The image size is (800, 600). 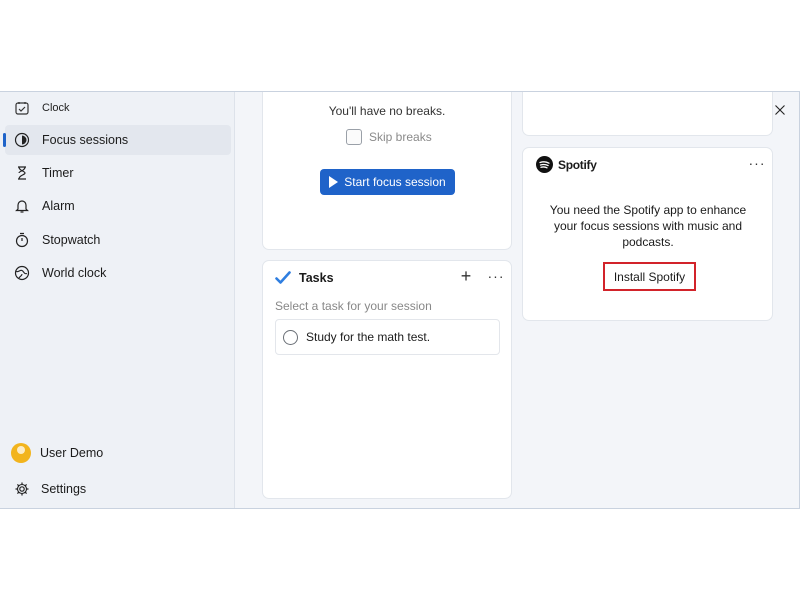 I want to click on title-bar: Clock, so click(x=42, y=108).